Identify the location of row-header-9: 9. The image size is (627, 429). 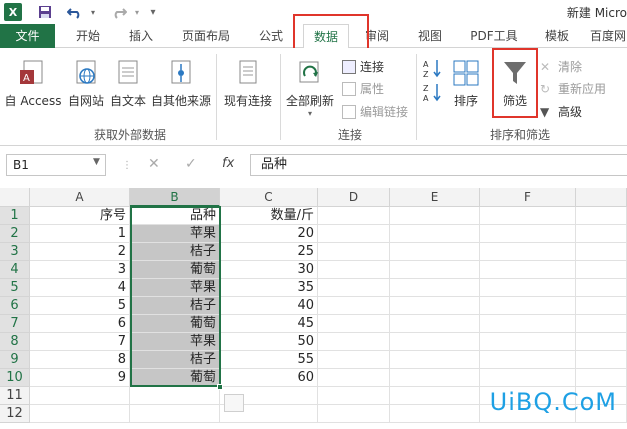
(15, 360).